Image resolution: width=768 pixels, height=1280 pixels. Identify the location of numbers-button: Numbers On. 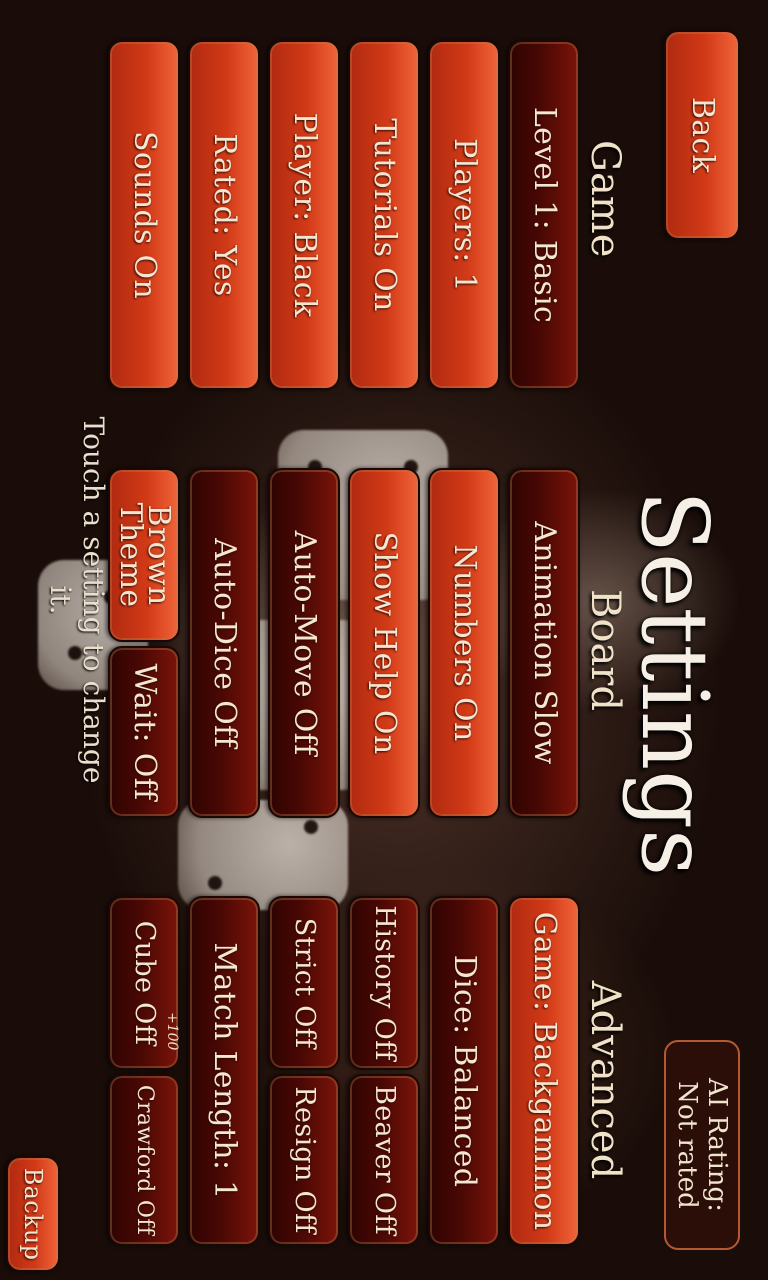
(464, 643).